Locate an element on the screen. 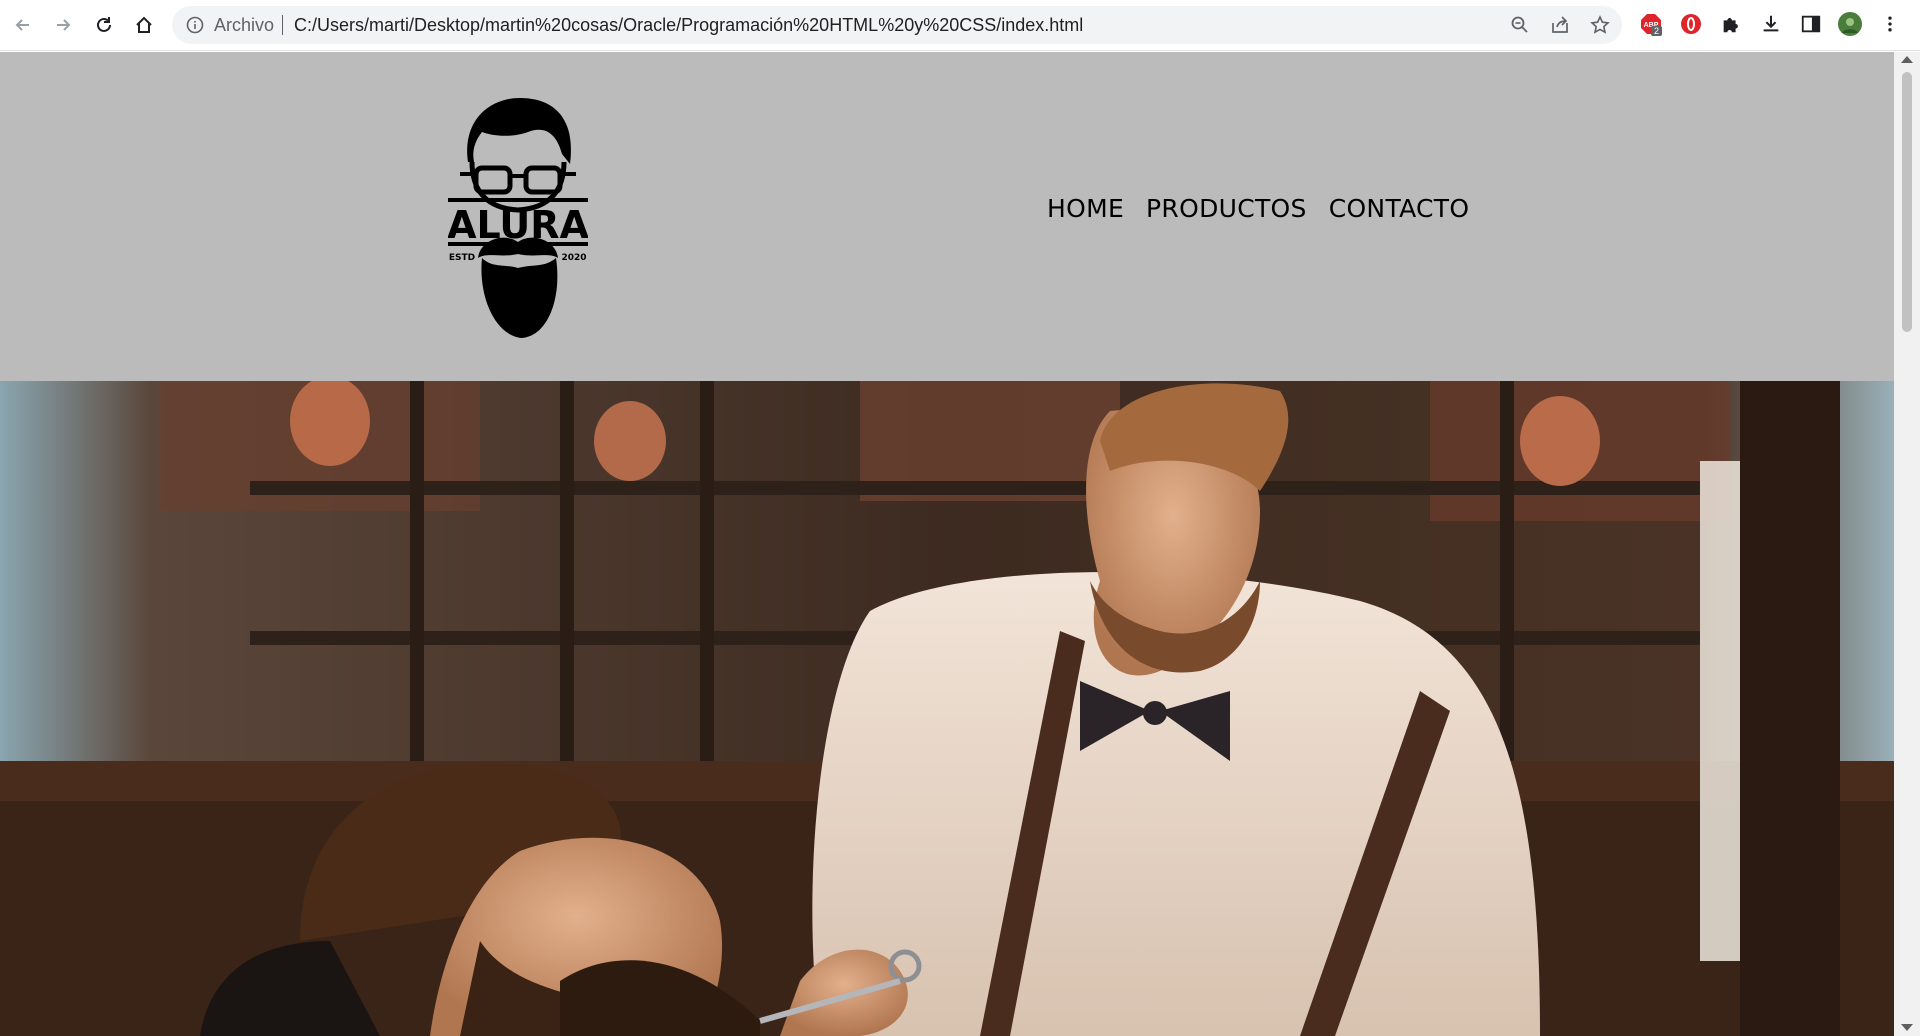  back-button is located at coordinates (23, 25).